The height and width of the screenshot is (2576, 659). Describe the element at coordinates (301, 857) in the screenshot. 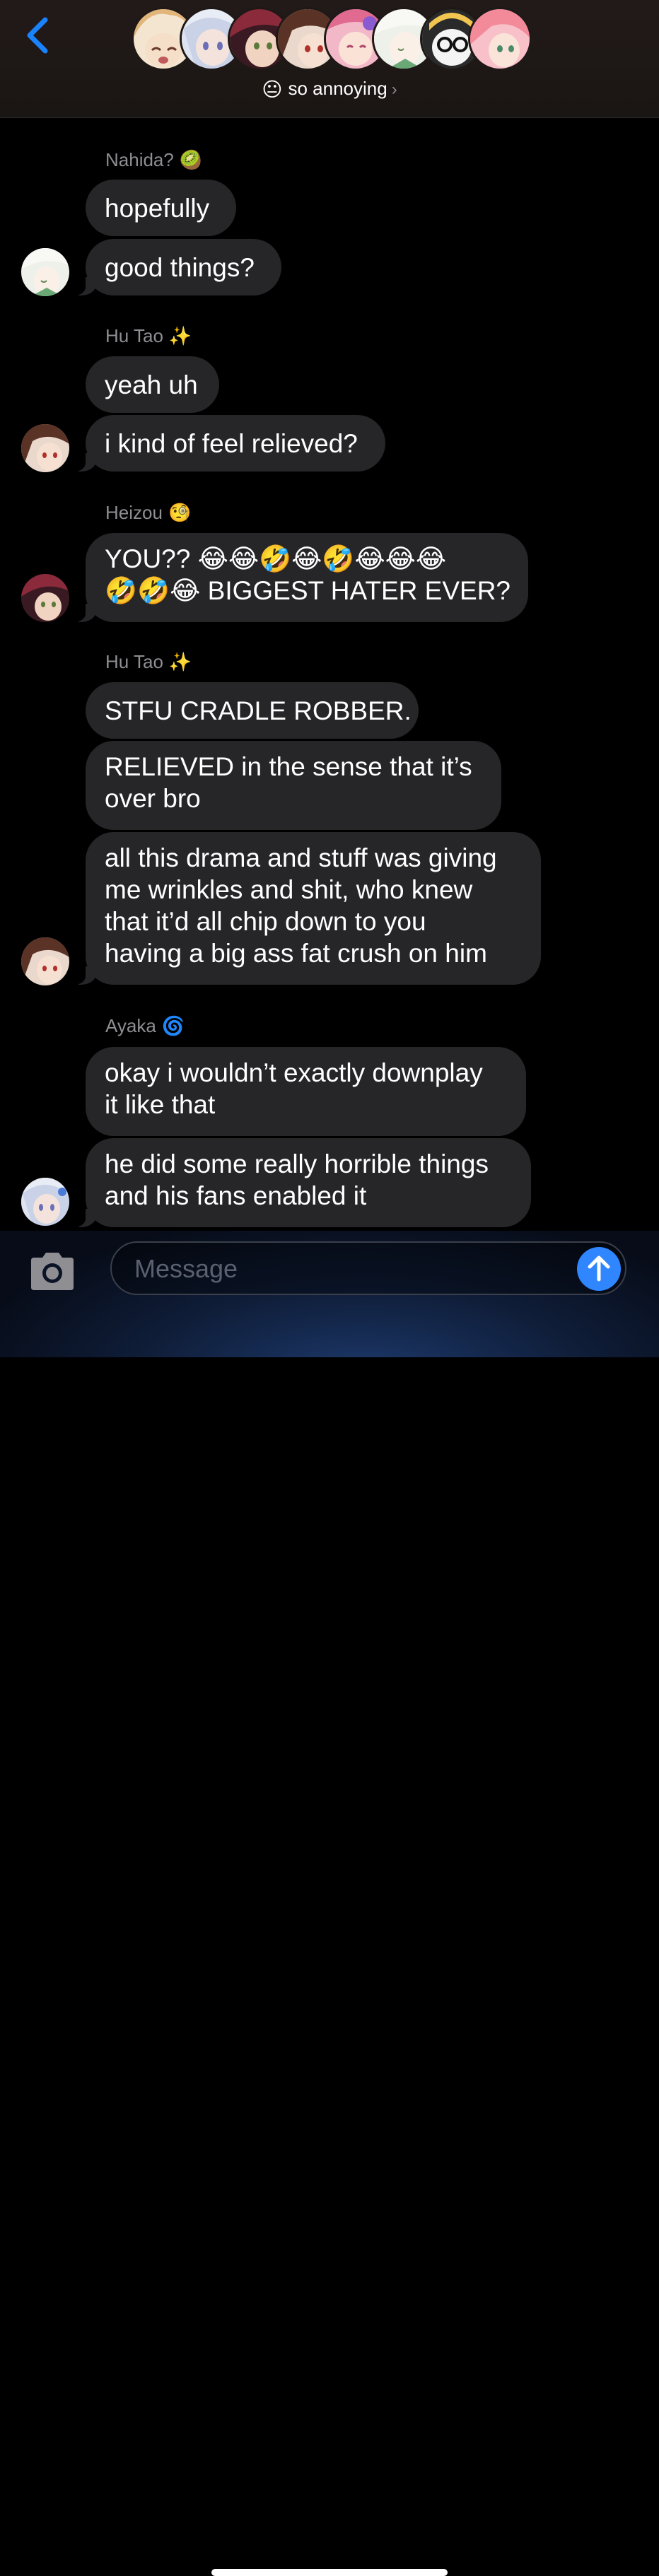

I see `message-text-line: all this drama and stuff was giving` at that location.